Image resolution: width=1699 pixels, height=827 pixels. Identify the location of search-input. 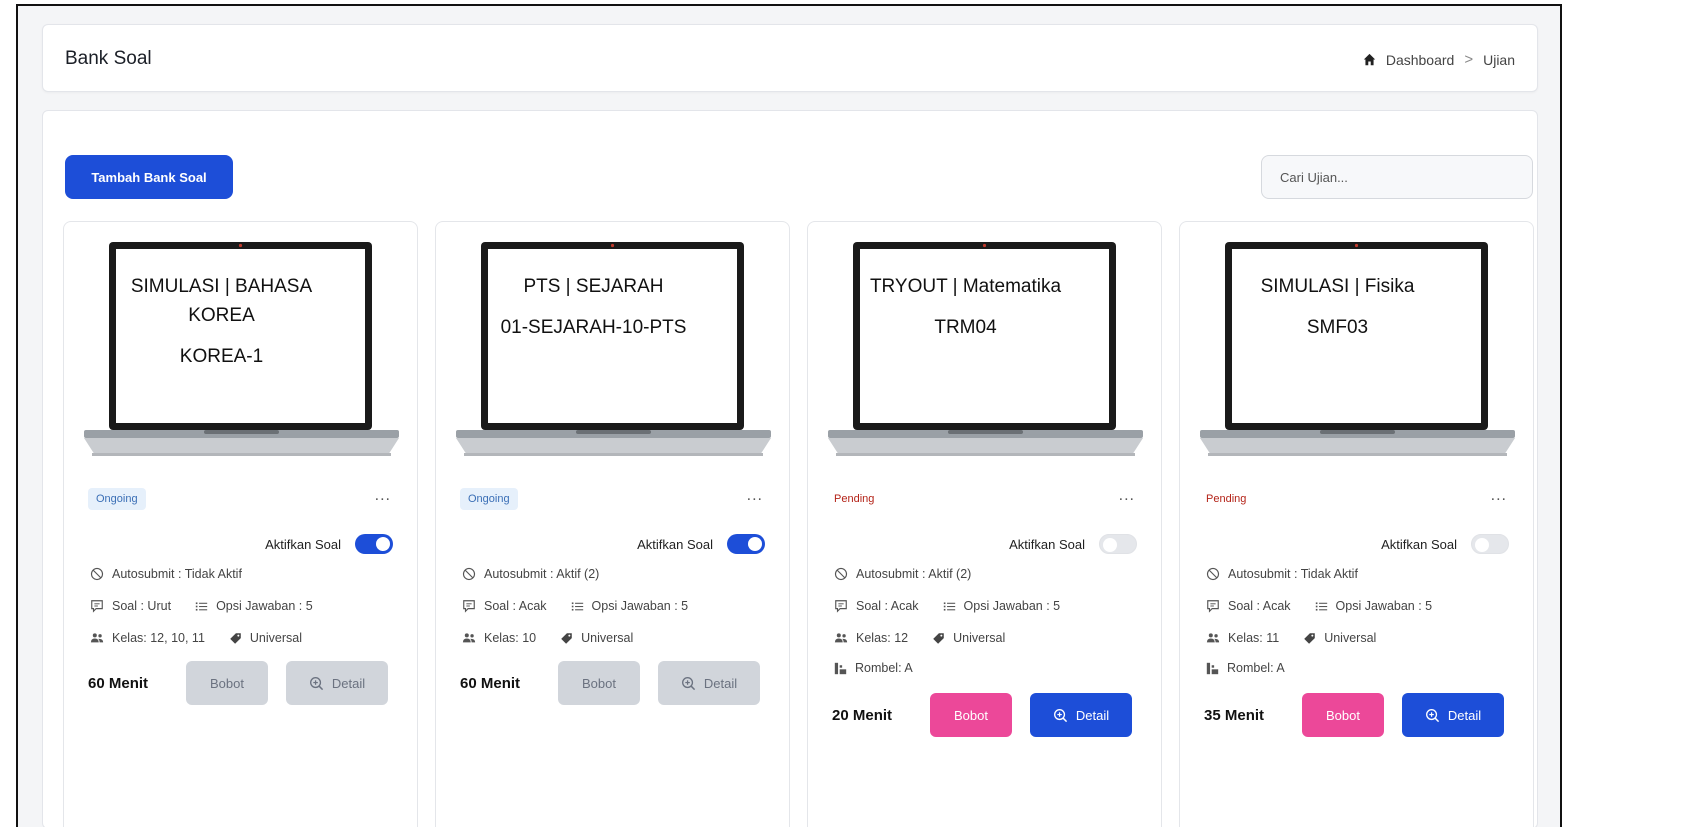
(1397, 177).